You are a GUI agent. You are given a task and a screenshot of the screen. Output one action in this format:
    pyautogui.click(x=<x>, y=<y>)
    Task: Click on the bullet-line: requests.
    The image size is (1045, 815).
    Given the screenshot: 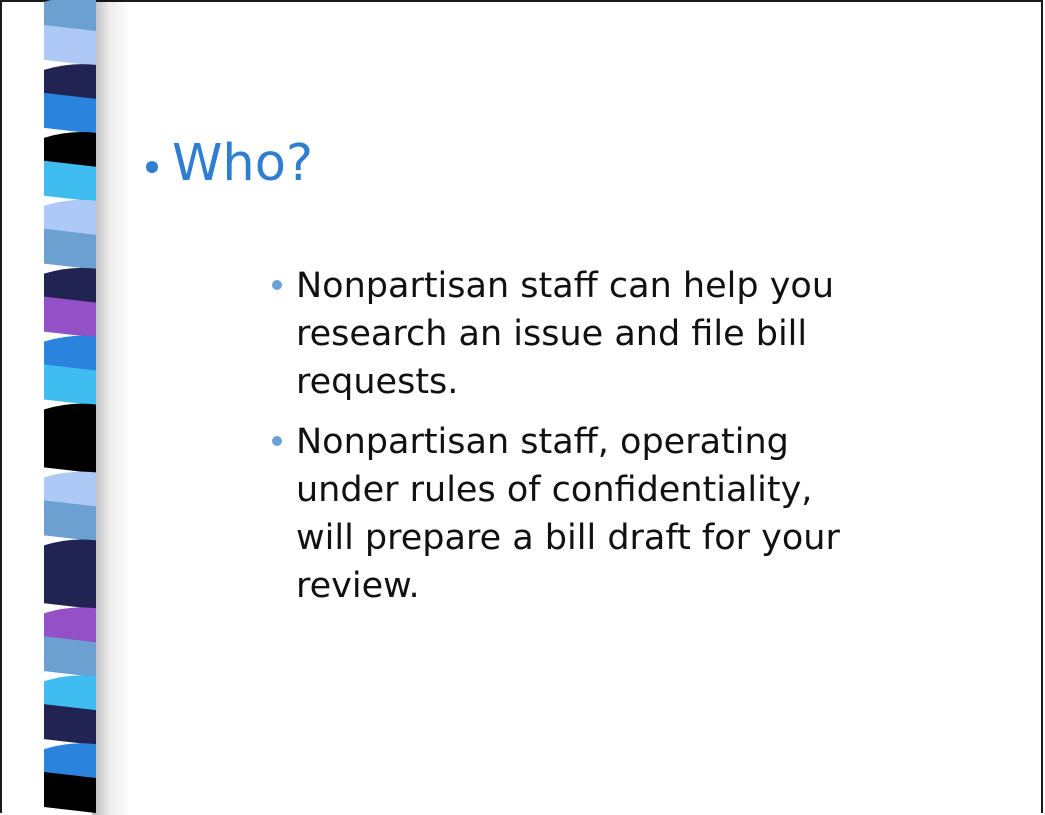 What is the action you would take?
    pyautogui.click(x=377, y=382)
    